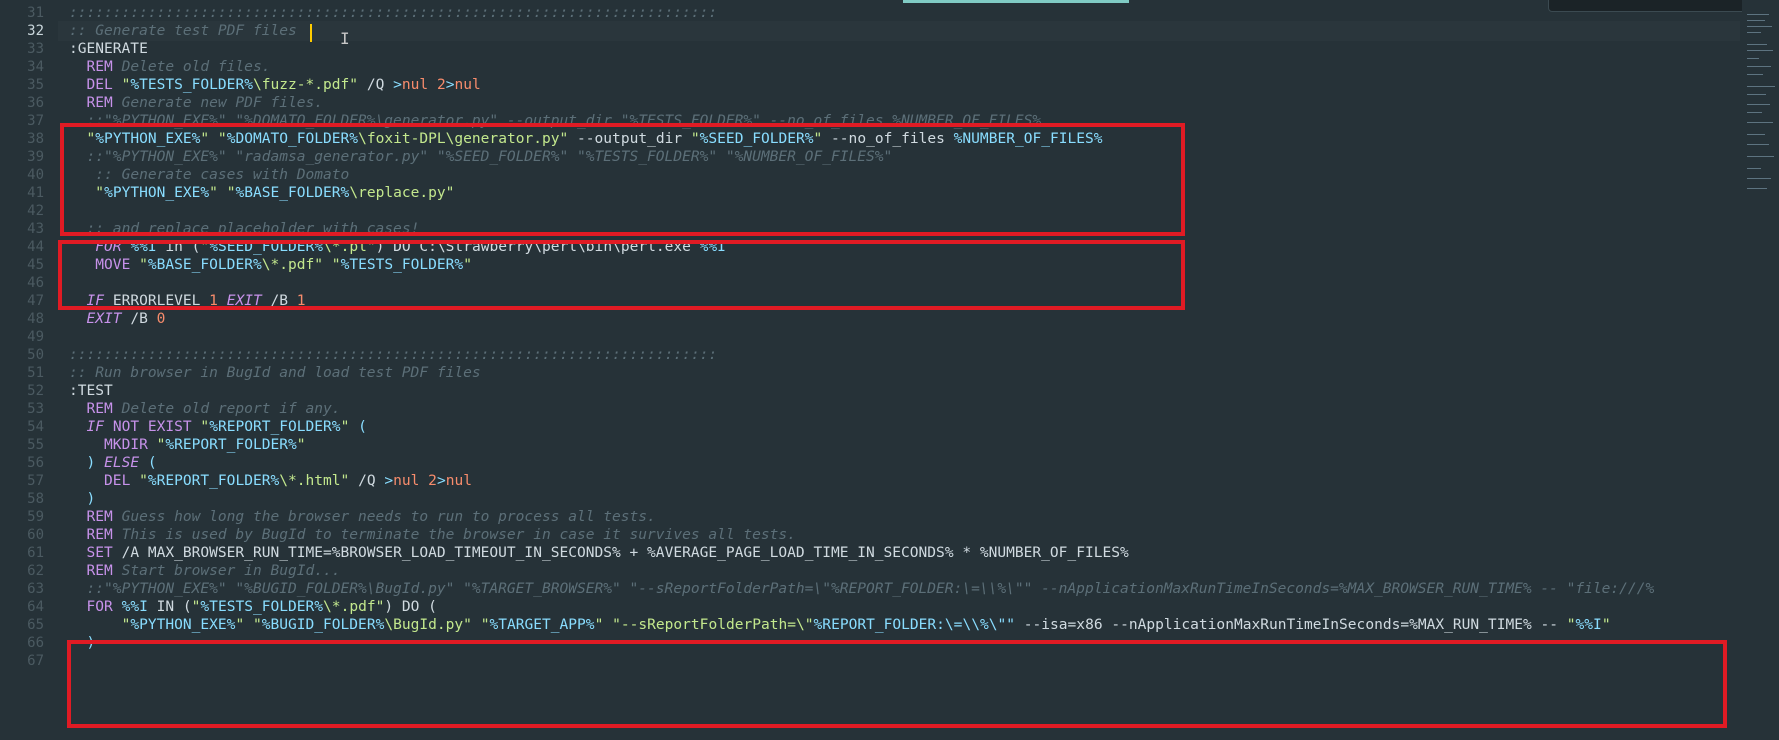 The image size is (1779, 740). I want to click on line-number: 64, so click(35, 607).